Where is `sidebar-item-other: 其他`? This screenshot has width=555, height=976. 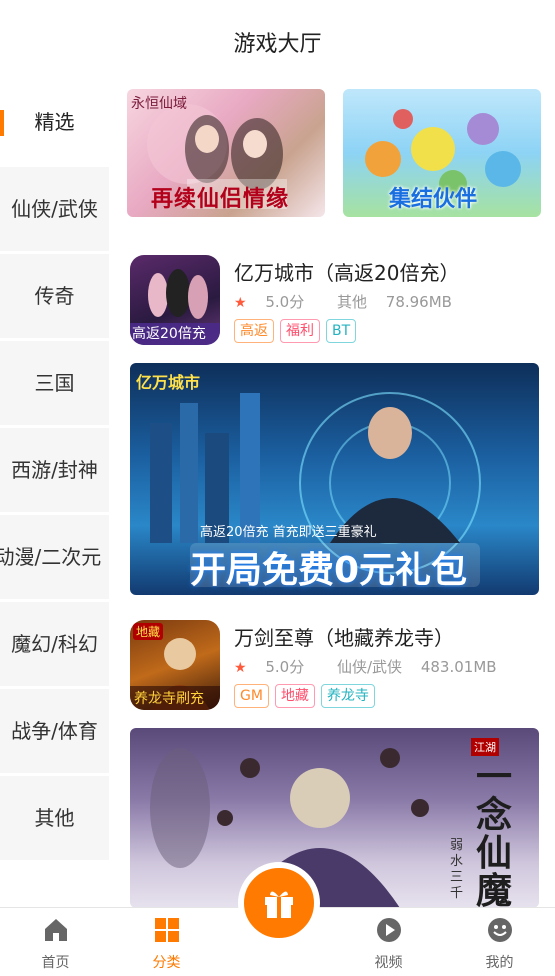
sidebar-item-other: 其他 is located at coordinates (54, 818).